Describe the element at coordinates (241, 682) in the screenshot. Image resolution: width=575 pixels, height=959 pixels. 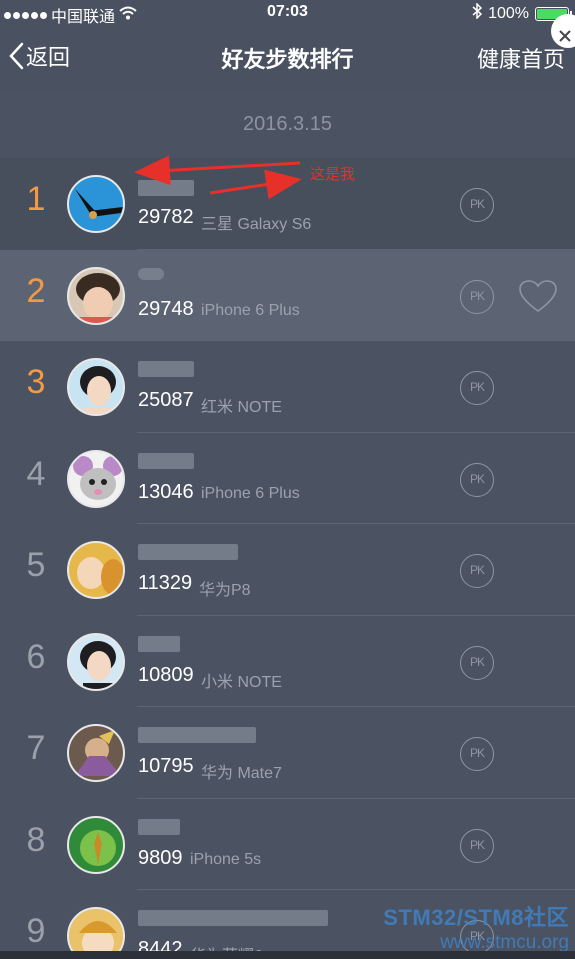
I see `device-name: 小米 NOTE` at that location.